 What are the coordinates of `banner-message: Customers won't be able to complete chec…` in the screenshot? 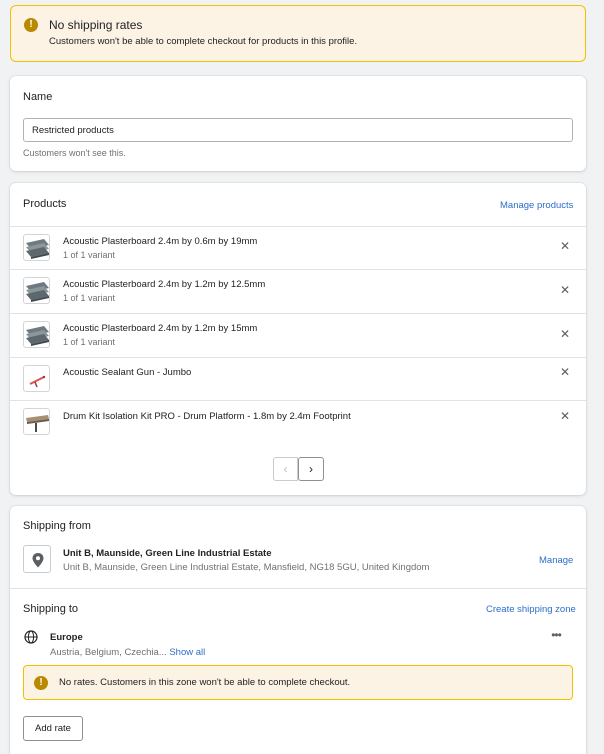 It's located at (203, 41).